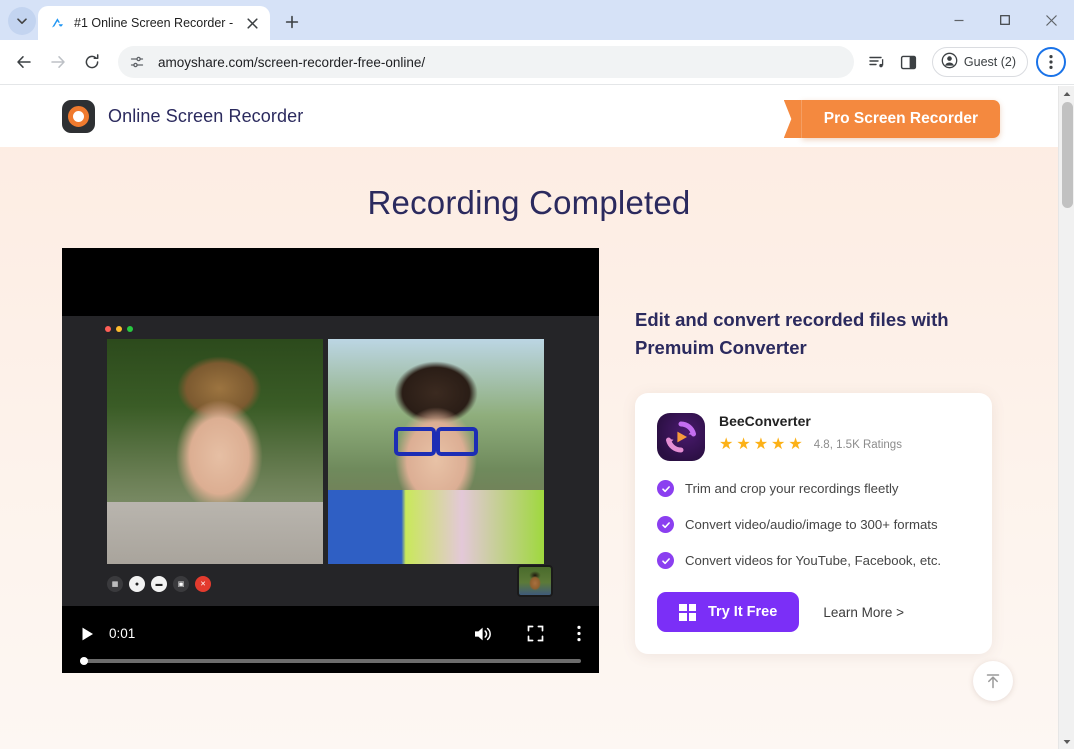 The width and height of the screenshot is (1074, 749). I want to click on video-letterbox-top, so click(330, 282).